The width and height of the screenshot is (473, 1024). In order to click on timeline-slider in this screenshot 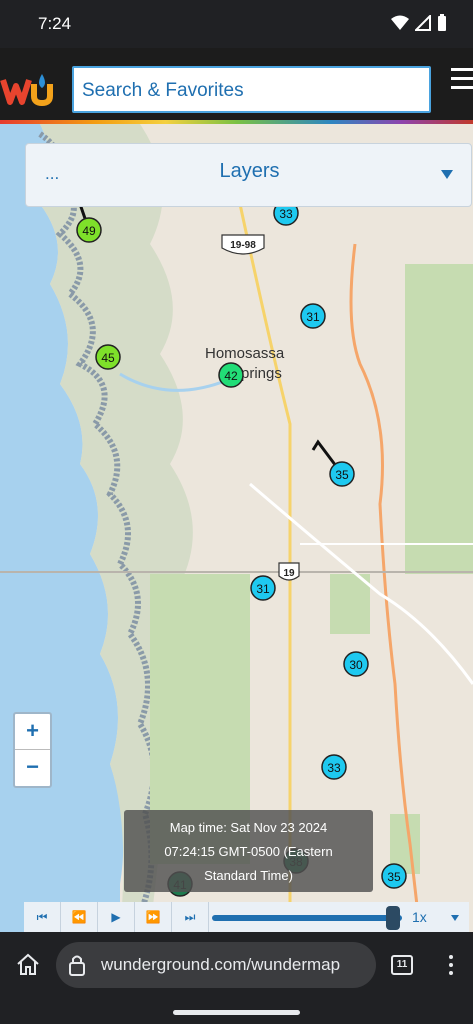, I will do `click(307, 918)`.